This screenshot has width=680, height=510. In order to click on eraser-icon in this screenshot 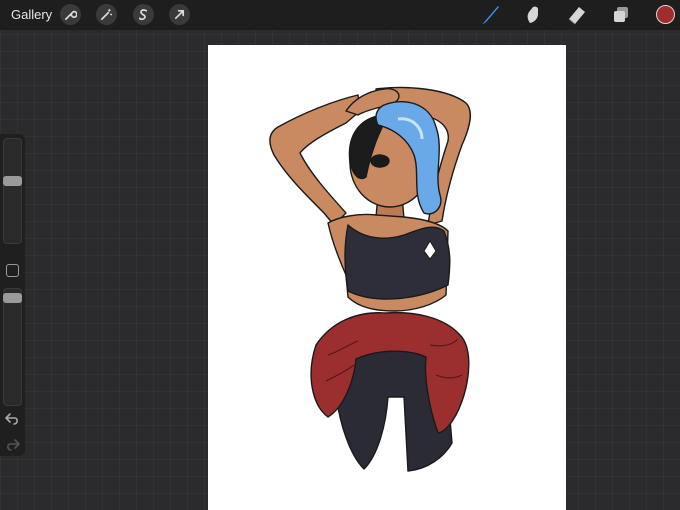, I will do `click(577, 15)`.